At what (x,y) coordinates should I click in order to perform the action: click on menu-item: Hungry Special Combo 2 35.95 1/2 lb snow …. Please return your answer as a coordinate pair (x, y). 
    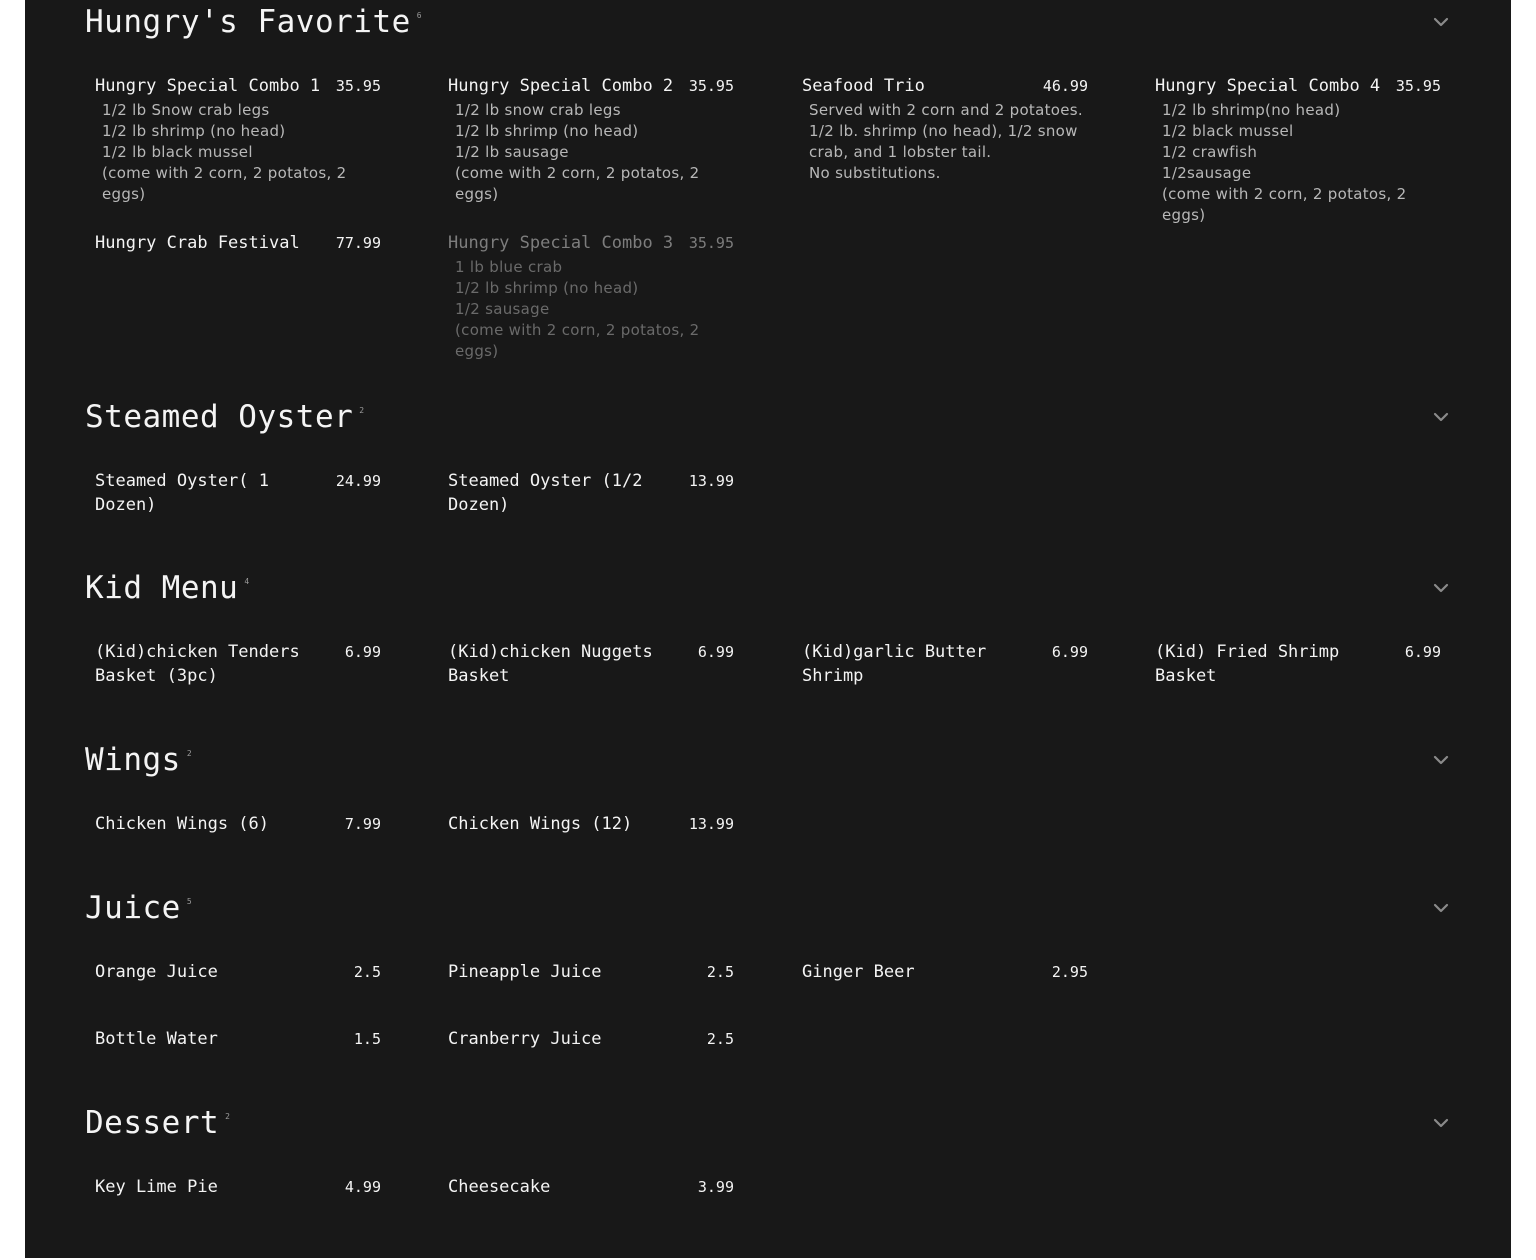
    Looking at the image, I should click on (591, 139).